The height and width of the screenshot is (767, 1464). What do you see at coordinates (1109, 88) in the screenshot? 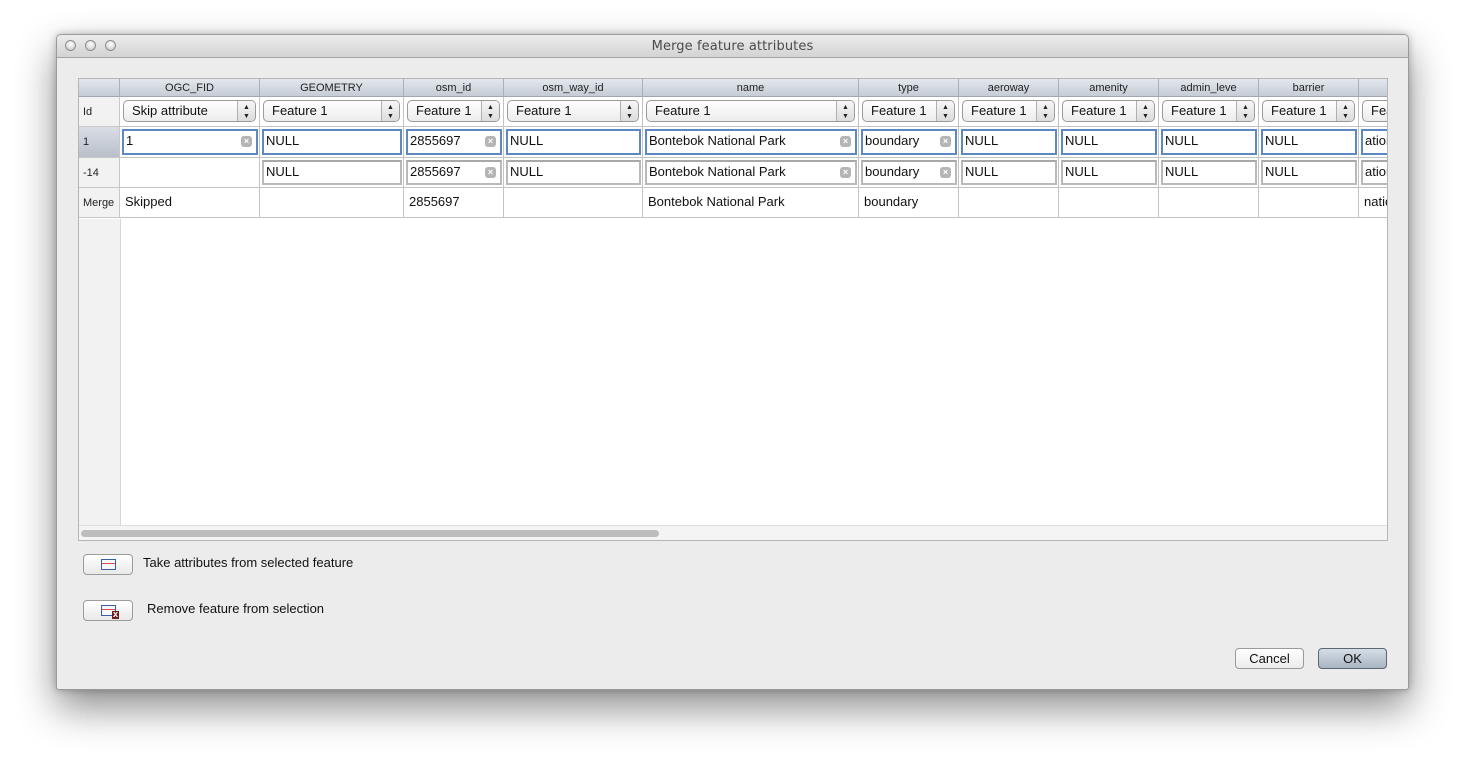
I see `column-header: amenity` at bounding box center [1109, 88].